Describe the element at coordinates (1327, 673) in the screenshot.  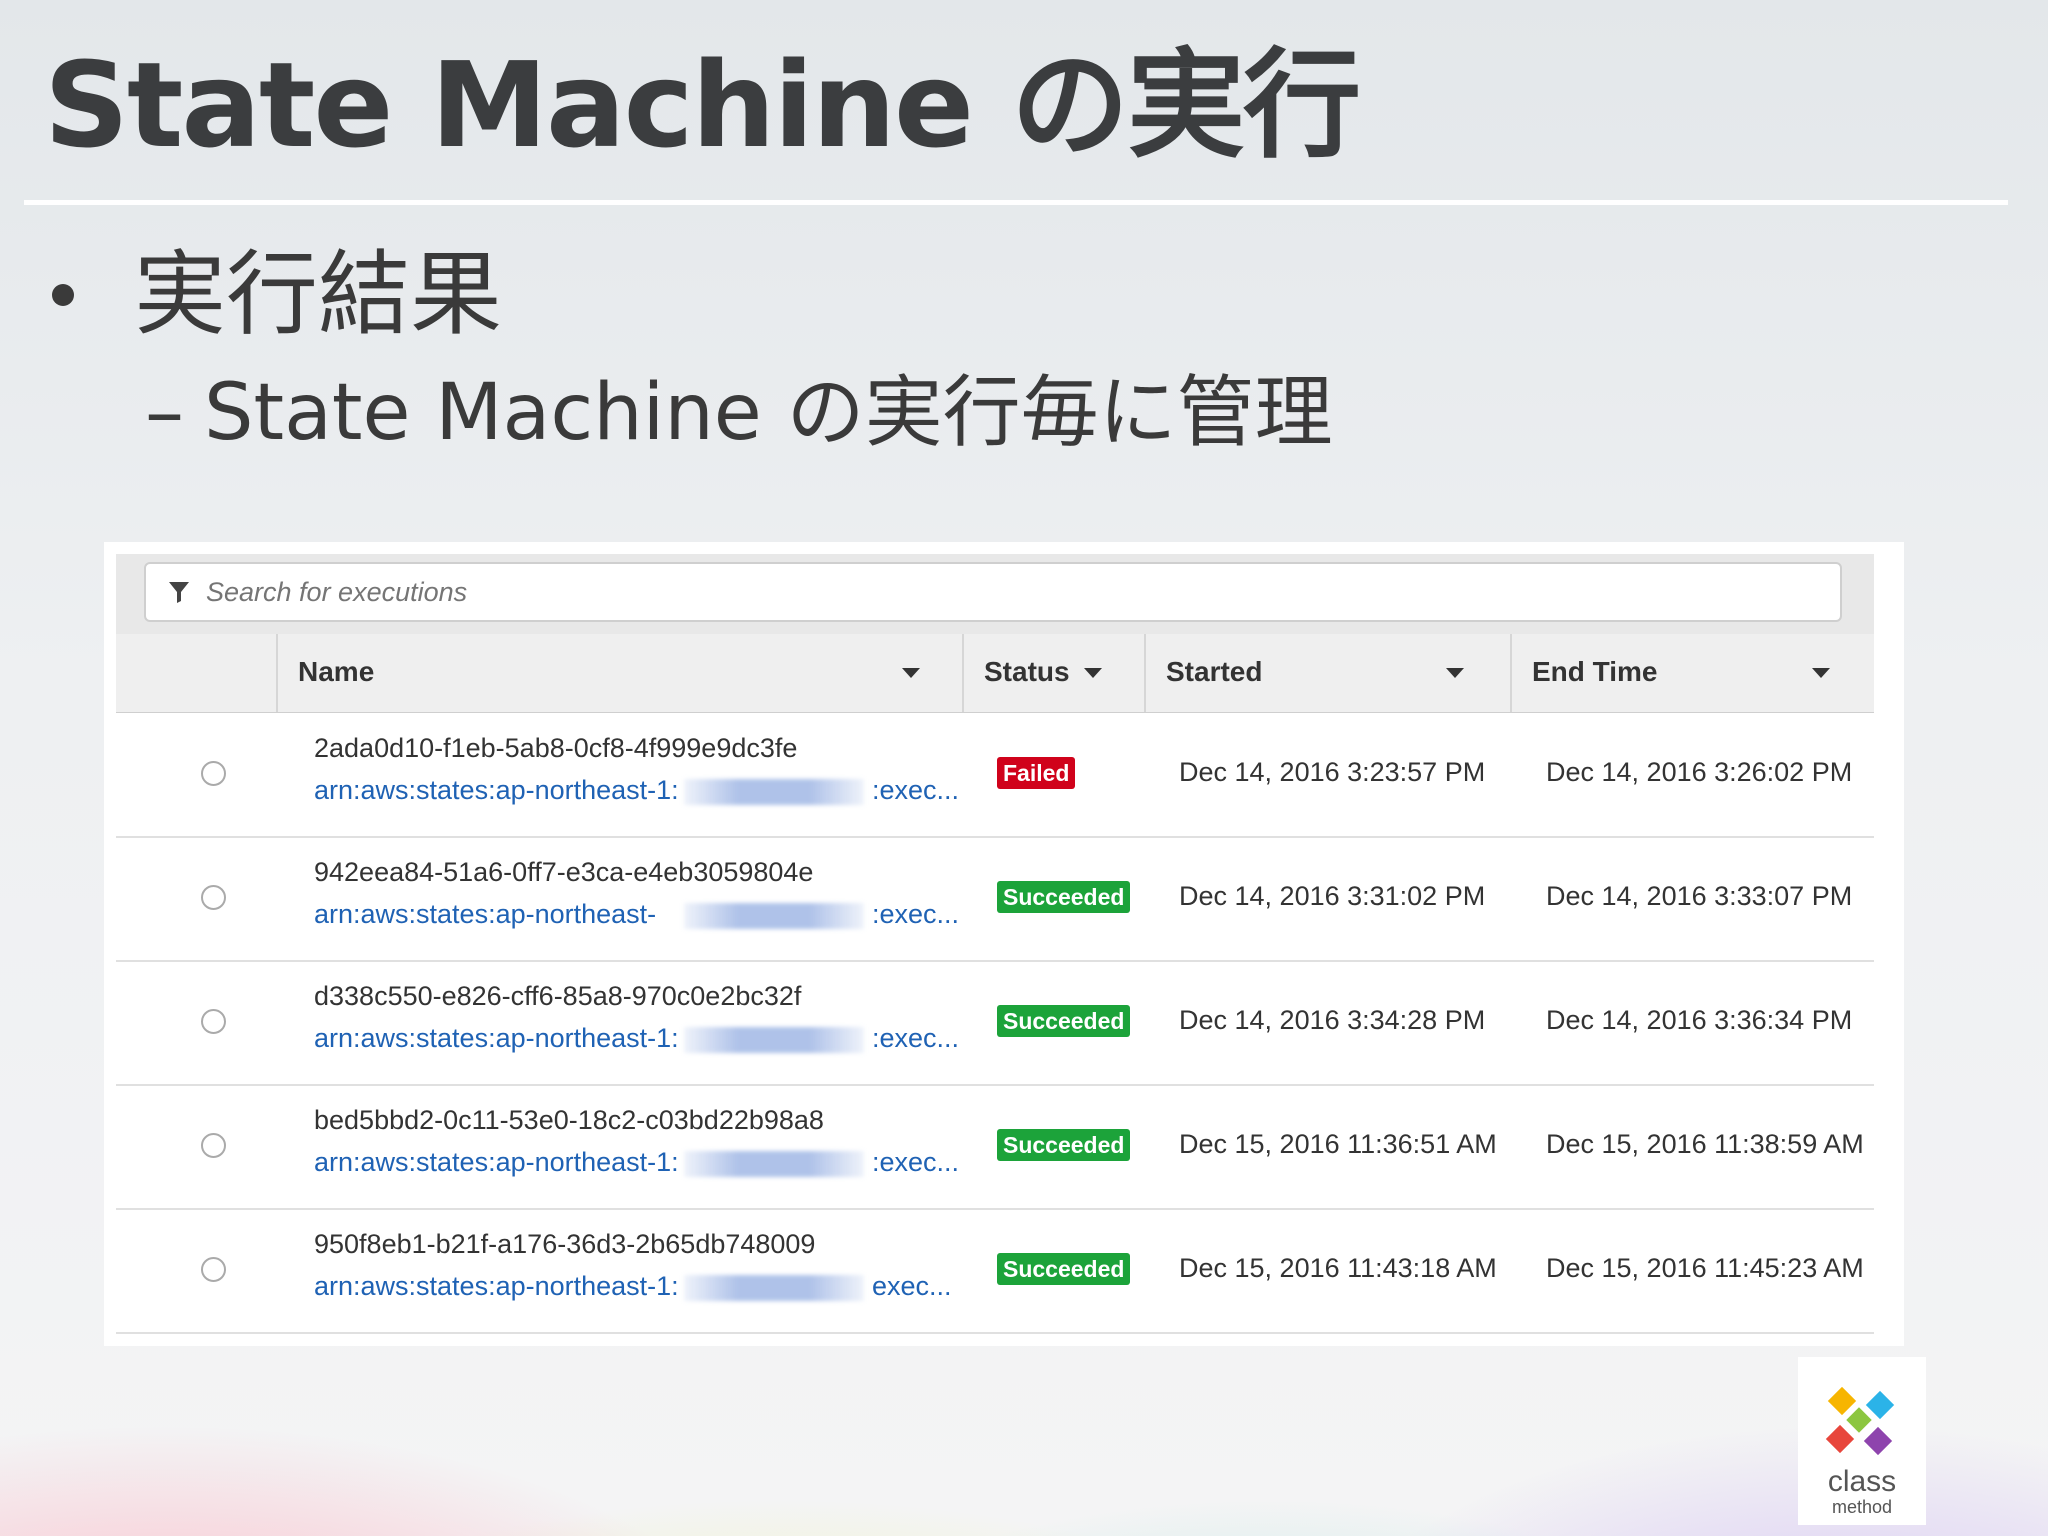
I see `column-header-started: Started` at that location.